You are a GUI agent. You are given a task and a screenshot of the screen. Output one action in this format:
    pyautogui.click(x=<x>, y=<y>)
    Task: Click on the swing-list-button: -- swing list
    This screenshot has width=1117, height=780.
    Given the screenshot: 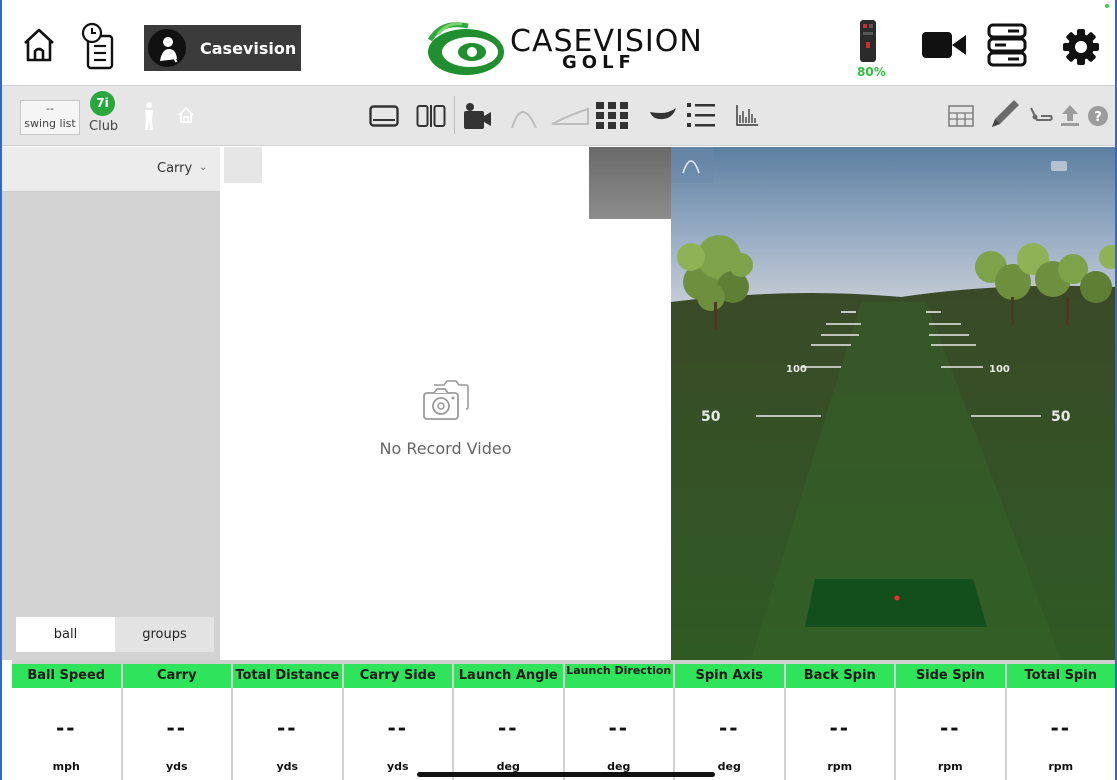 What is the action you would take?
    pyautogui.click(x=50, y=117)
    